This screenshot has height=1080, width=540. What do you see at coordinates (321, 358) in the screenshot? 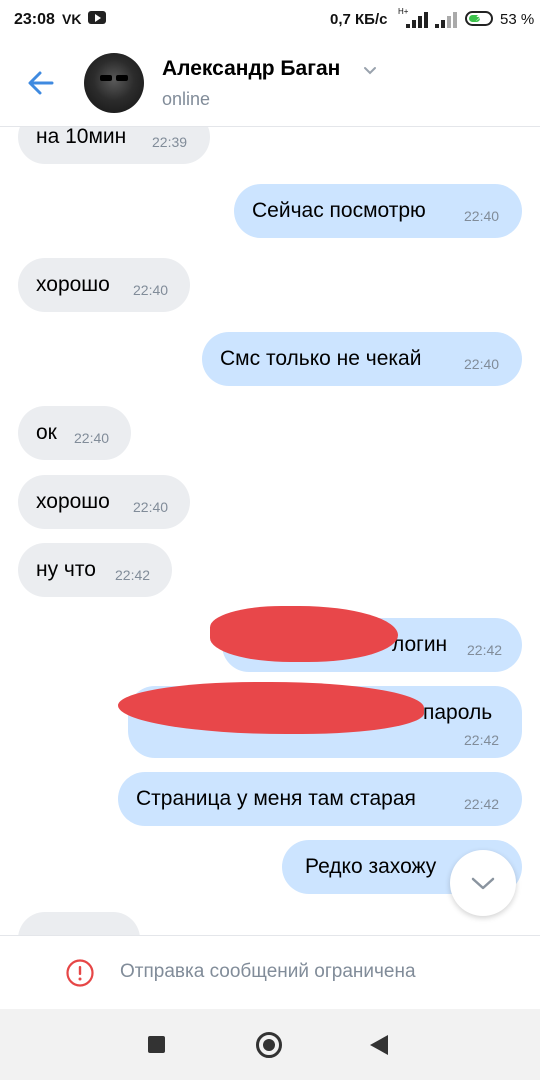
I see `message-text: Смс только не чекай` at bounding box center [321, 358].